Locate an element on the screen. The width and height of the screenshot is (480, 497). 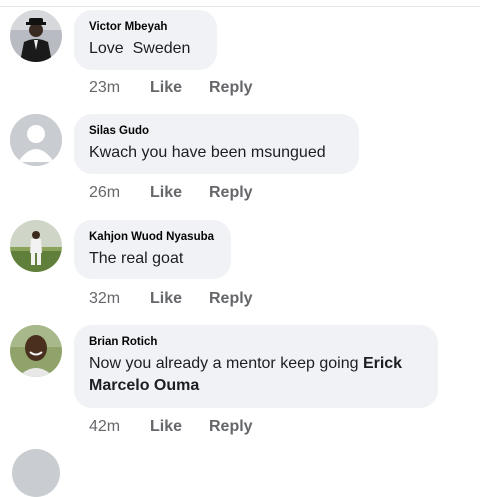
comment-text-plain: Now you already a mentor keep going is located at coordinates (226, 363).